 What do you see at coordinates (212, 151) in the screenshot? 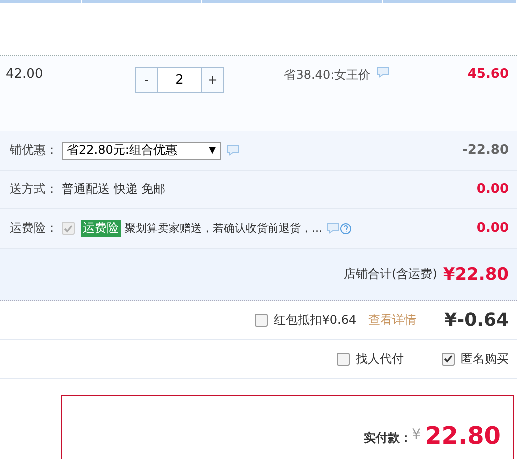
I see `dropdown-caret: ▼` at bounding box center [212, 151].